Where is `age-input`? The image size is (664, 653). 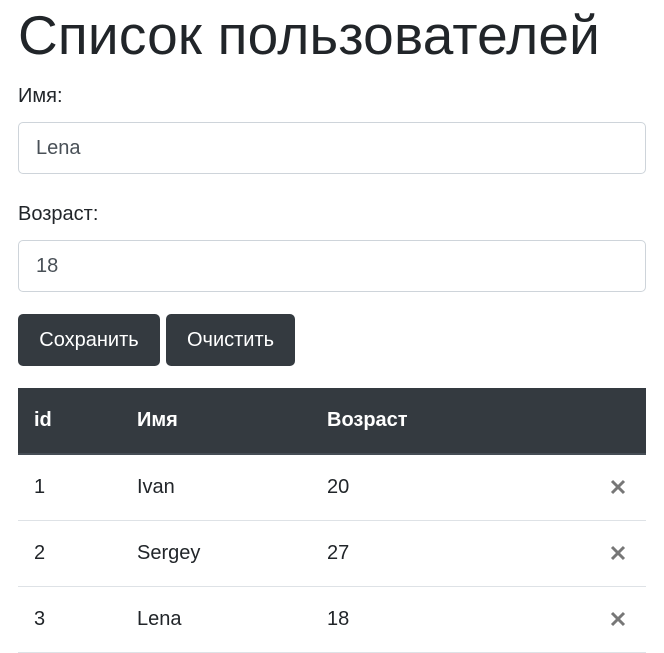
age-input is located at coordinates (332, 266).